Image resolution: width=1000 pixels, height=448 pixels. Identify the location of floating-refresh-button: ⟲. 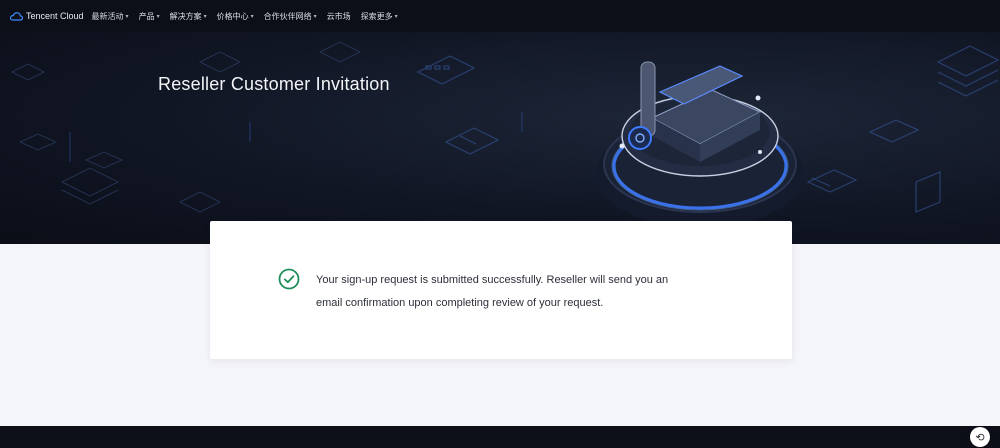
(980, 437).